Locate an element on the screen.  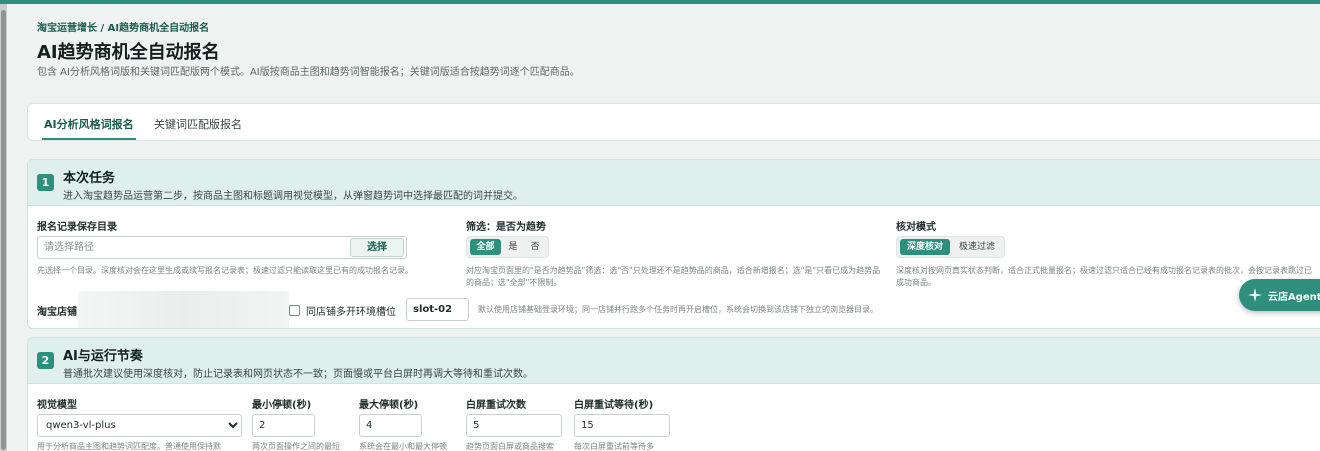
model-select: qwen3-vl-plus is located at coordinates (139, 425).